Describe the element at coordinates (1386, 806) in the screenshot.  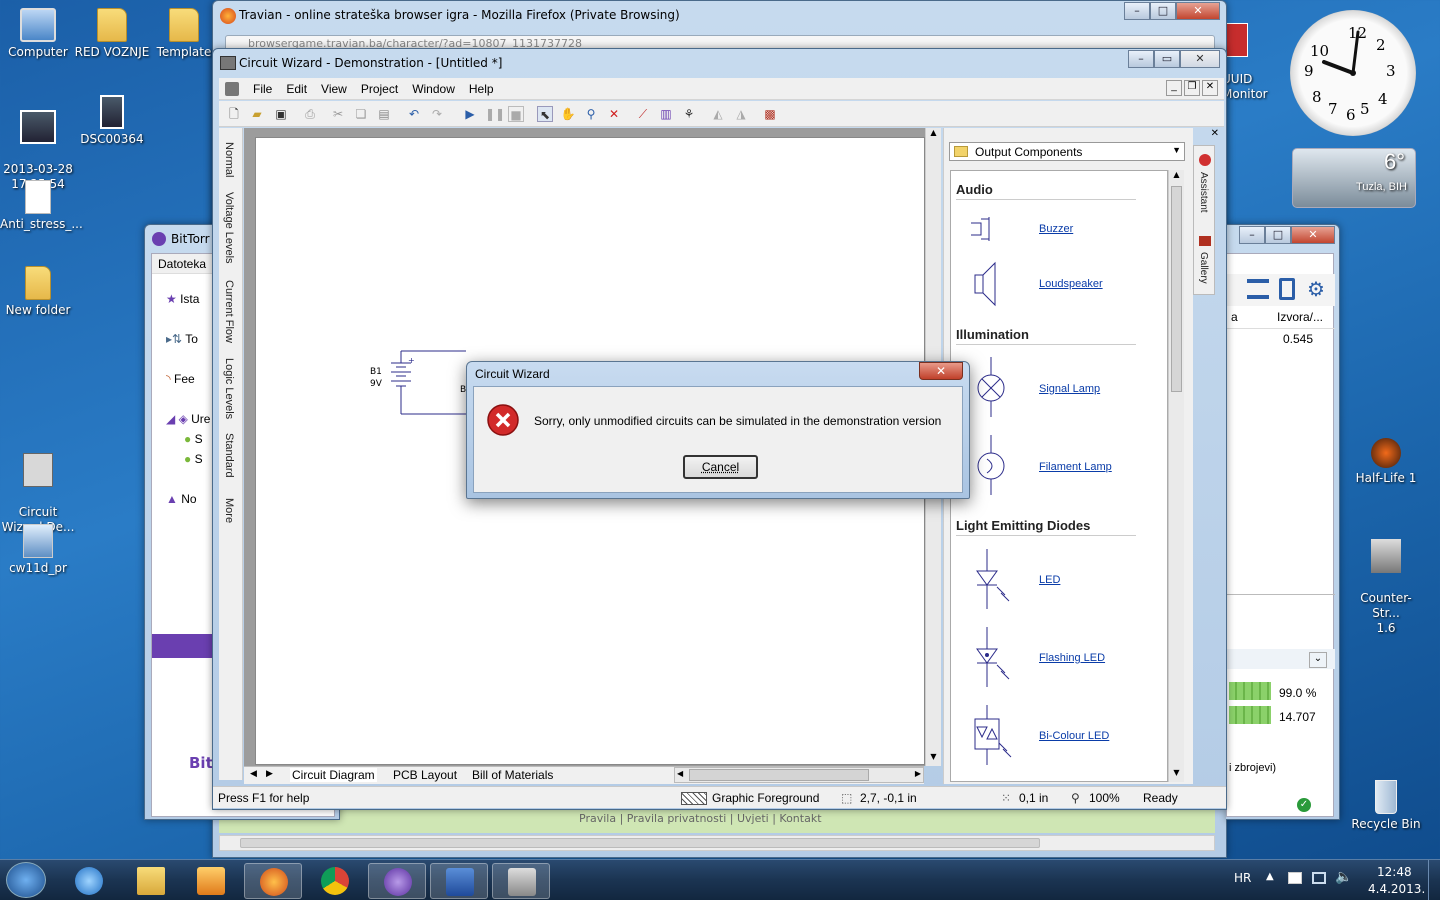
I see `desktop-icon-recycle-bin: Recycle Bin` at that location.